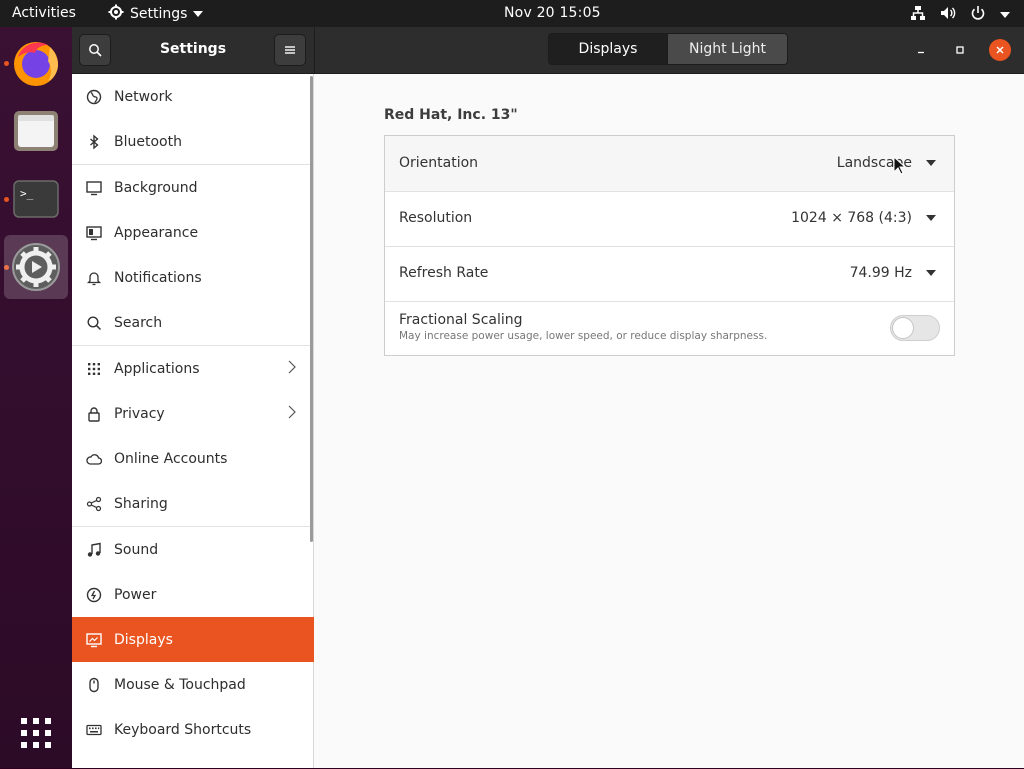 The height and width of the screenshot is (769, 1024). What do you see at coordinates (915, 328) in the screenshot?
I see `fractional-scaling-switch` at bounding box center [915, 328].